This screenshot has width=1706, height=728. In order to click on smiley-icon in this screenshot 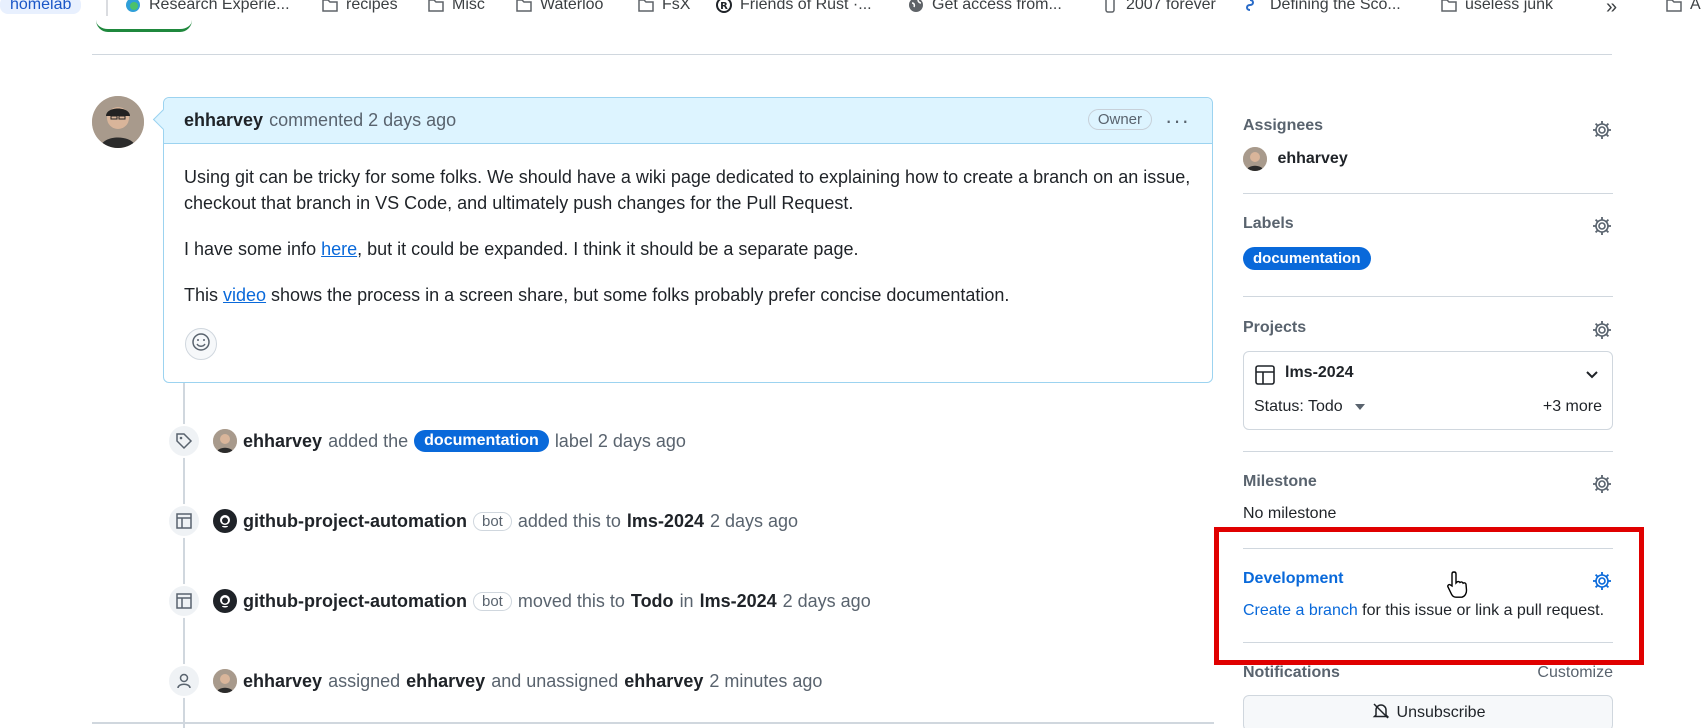, I will do `click(201, 344)`.